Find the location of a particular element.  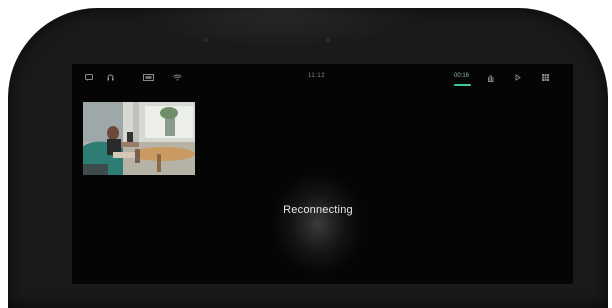

call-duration-tab: 00:16 is located at coordinates (461, 76).